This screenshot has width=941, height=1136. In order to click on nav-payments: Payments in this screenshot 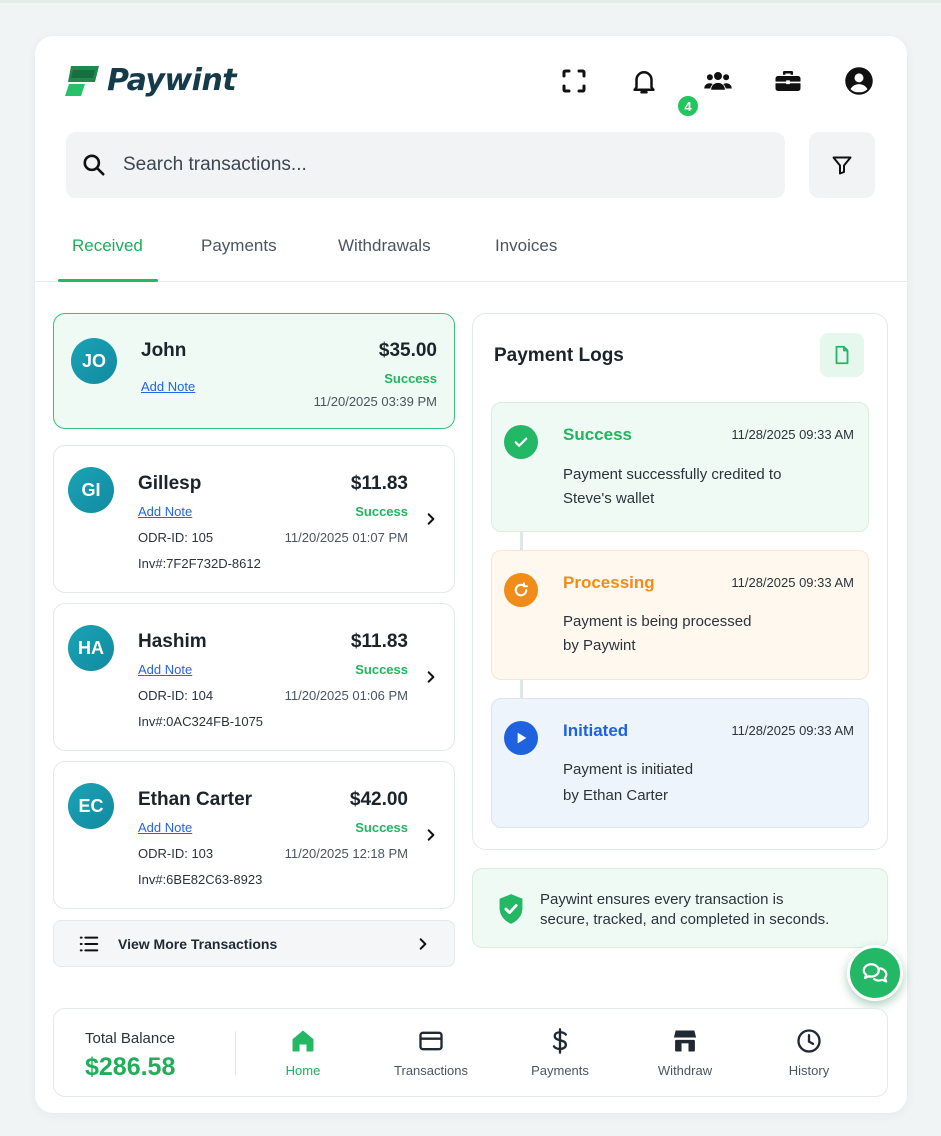, I will do `click(560, 1052)`.